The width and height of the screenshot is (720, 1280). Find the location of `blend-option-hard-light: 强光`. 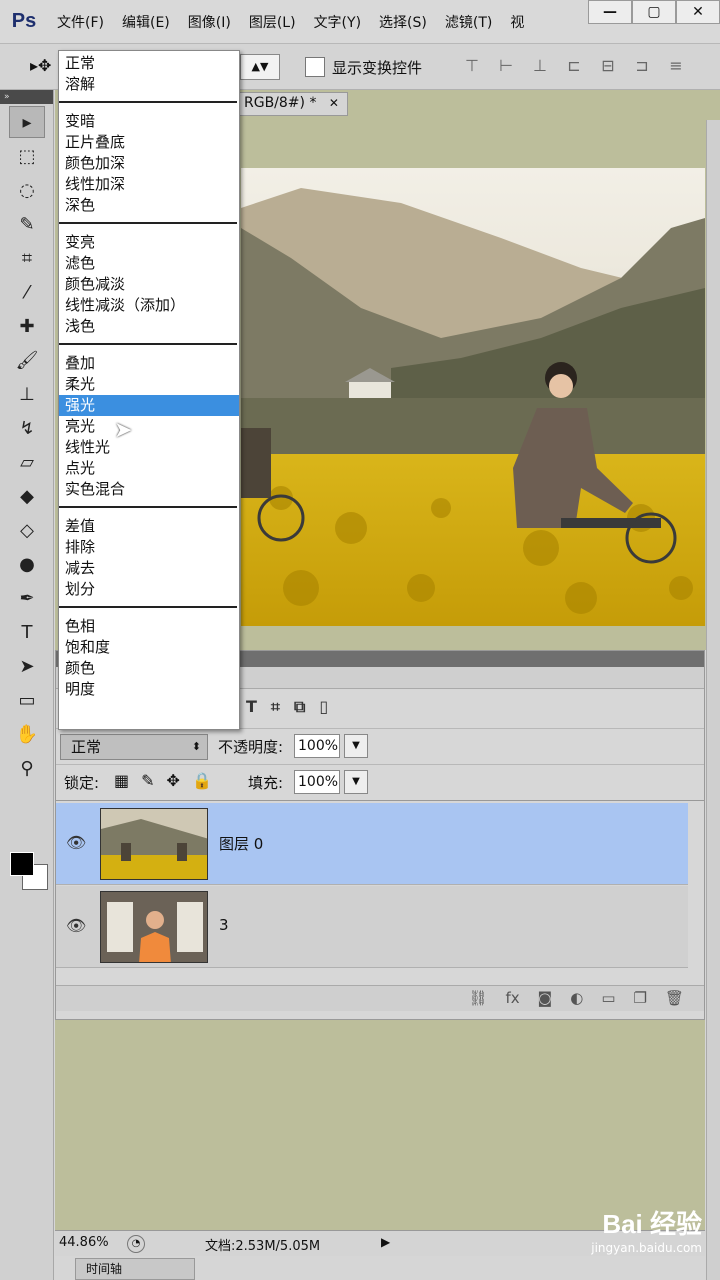

blend-option-hard-light: 强光 is located at coordinates (149, 405).